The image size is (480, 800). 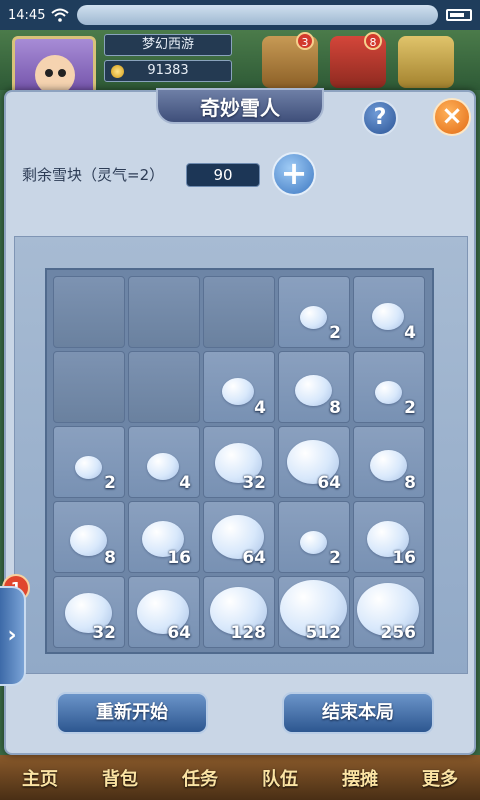 I want to click on add-blocks-button: +, so click(x=294, y=174).